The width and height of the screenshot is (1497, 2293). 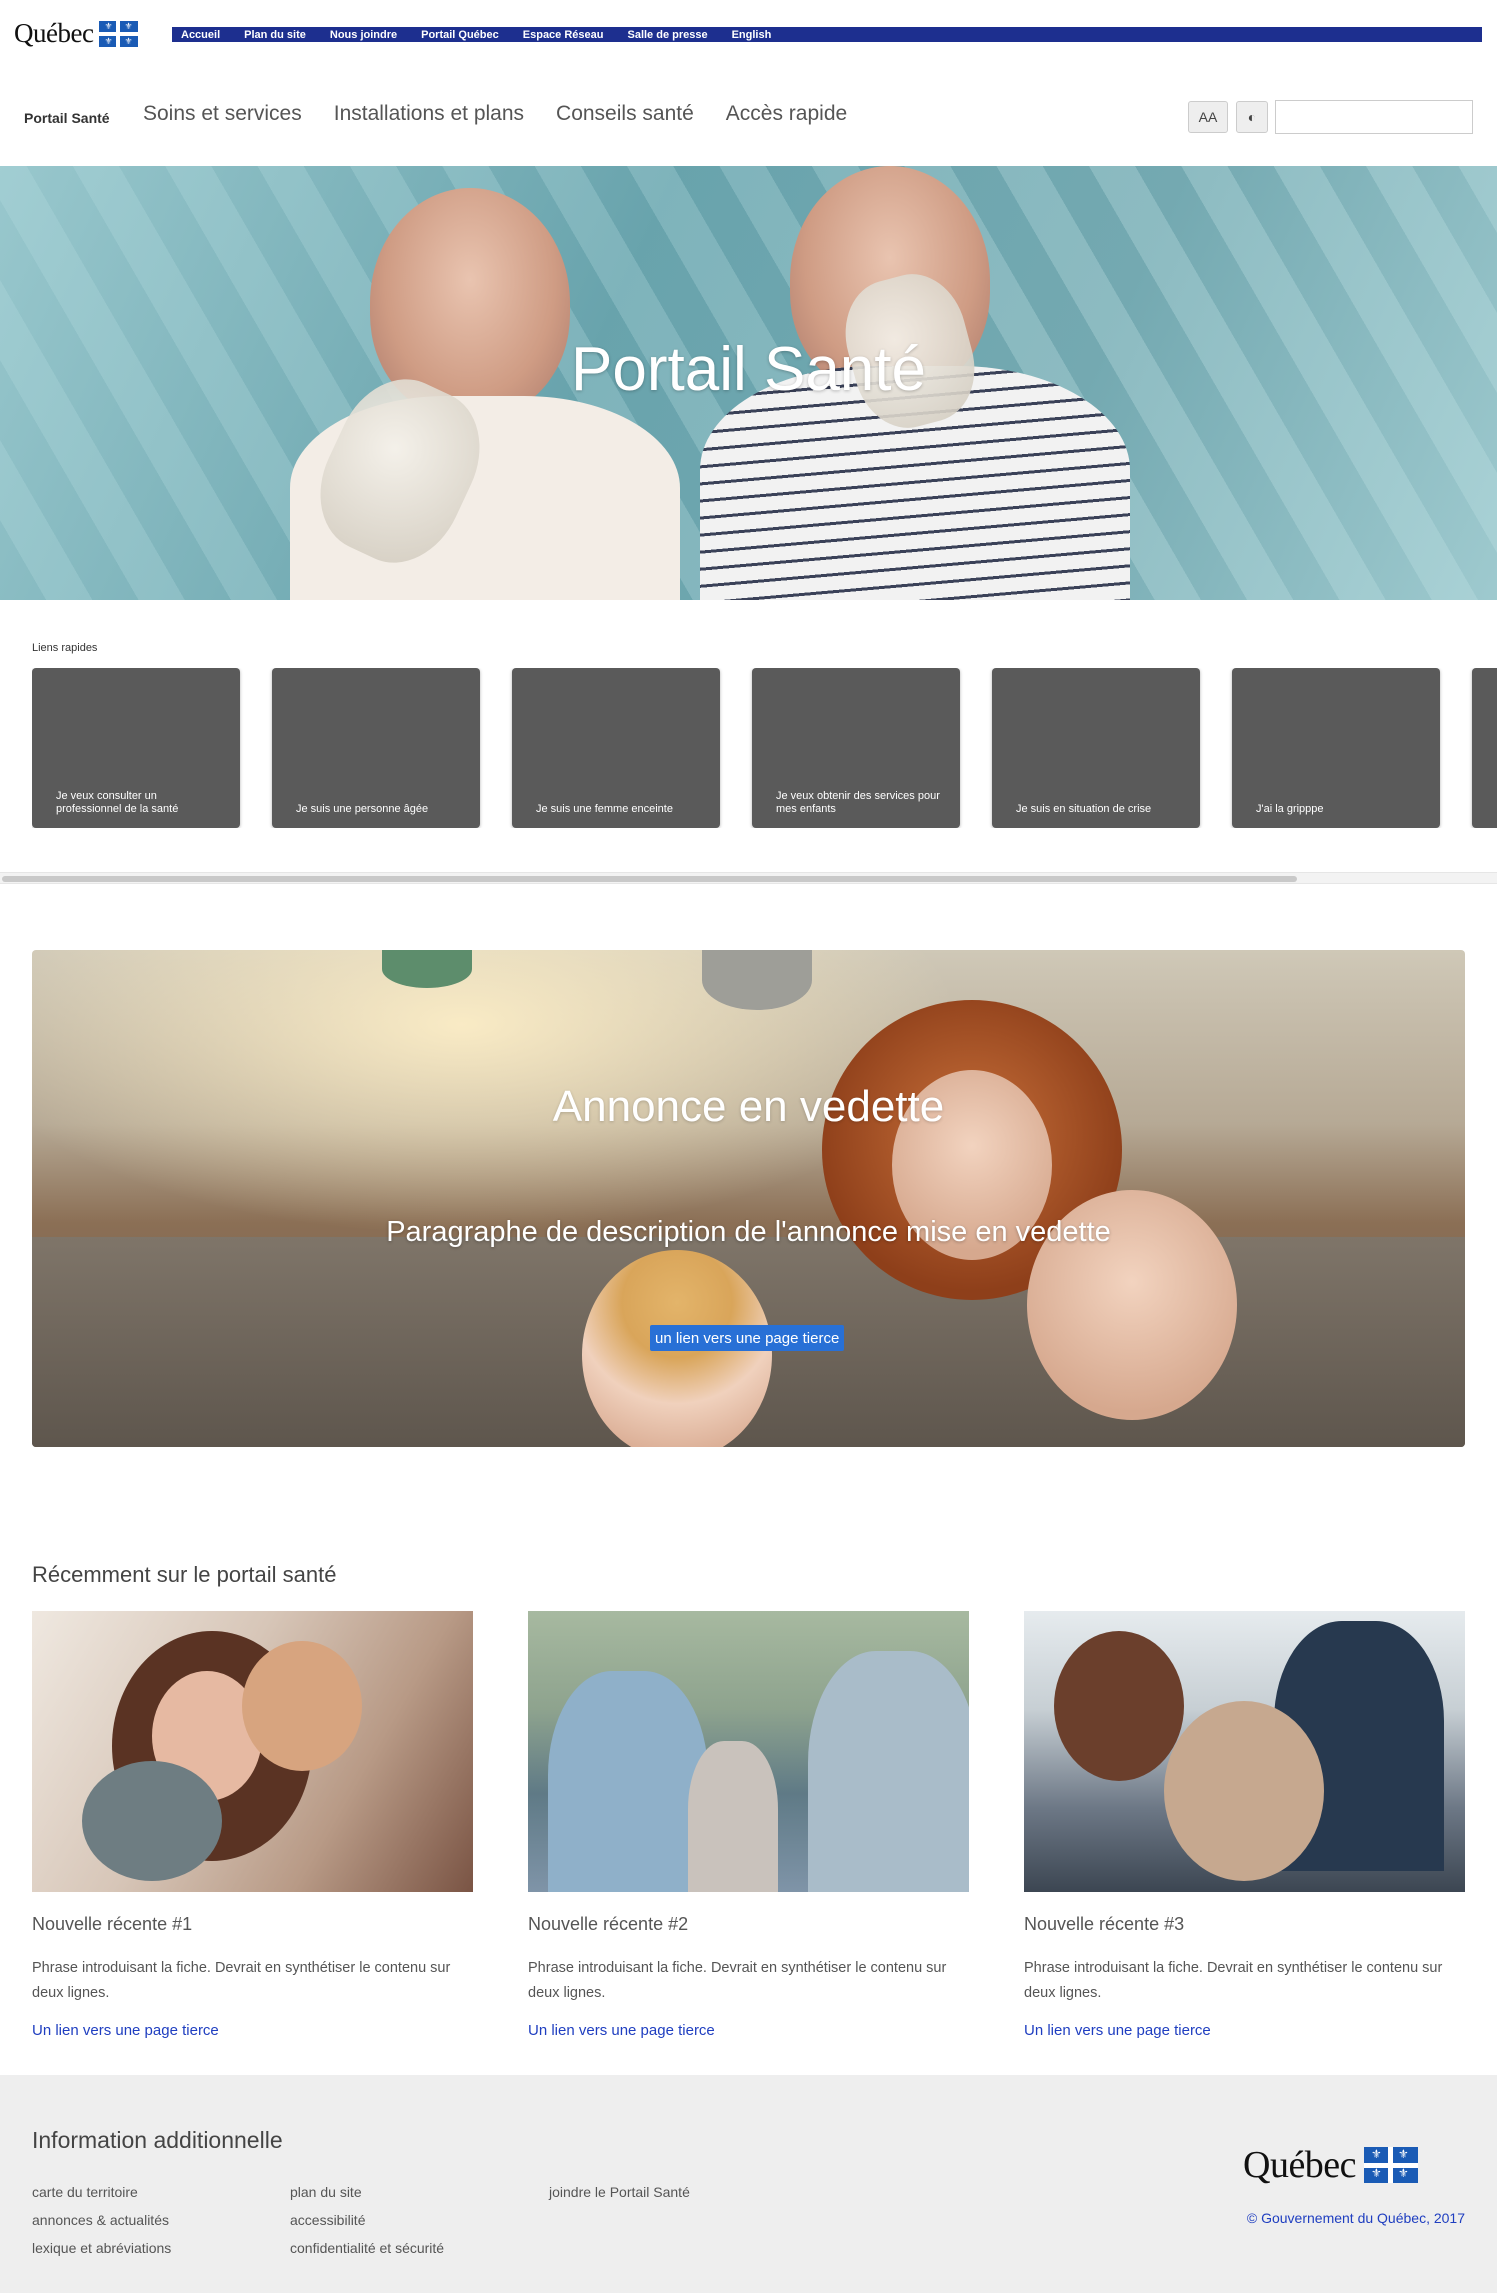 I want to click on footer-copyright: © Gouvernement du Québec, 2017, so click(x=1355, y=2218).